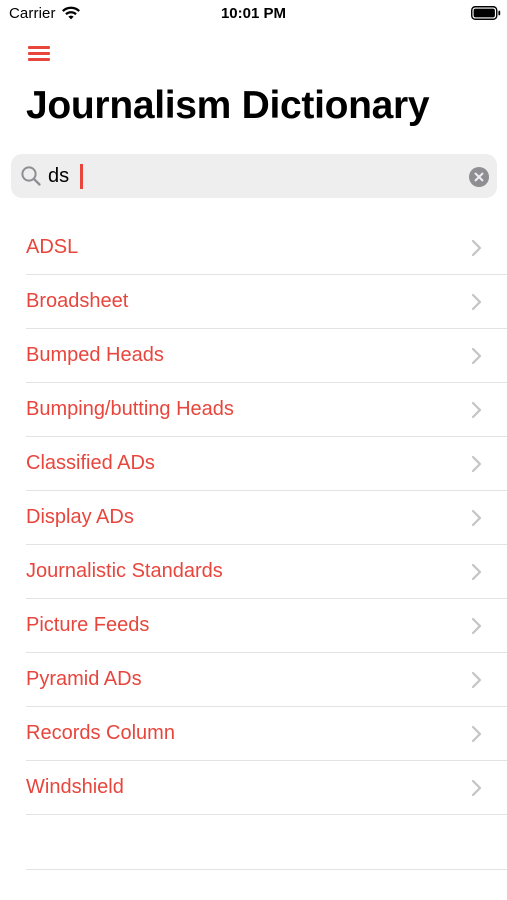  What do you see at coordinates (253, 464) in the screenshot?
I see `list-item: Classified ADs` at bounding box center [253, 464].